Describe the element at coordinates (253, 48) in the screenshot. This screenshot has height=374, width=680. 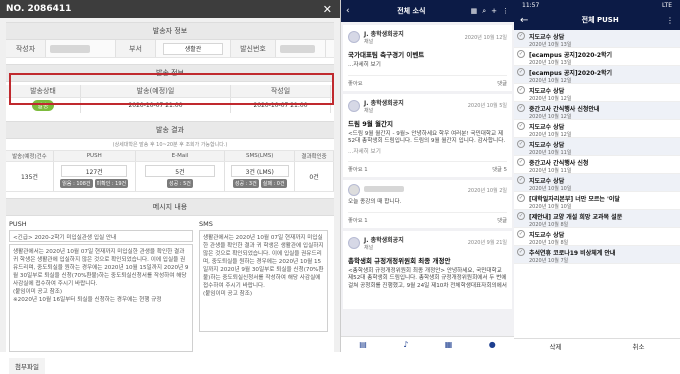
I see `sendnum-label: 발신번호` at that location.